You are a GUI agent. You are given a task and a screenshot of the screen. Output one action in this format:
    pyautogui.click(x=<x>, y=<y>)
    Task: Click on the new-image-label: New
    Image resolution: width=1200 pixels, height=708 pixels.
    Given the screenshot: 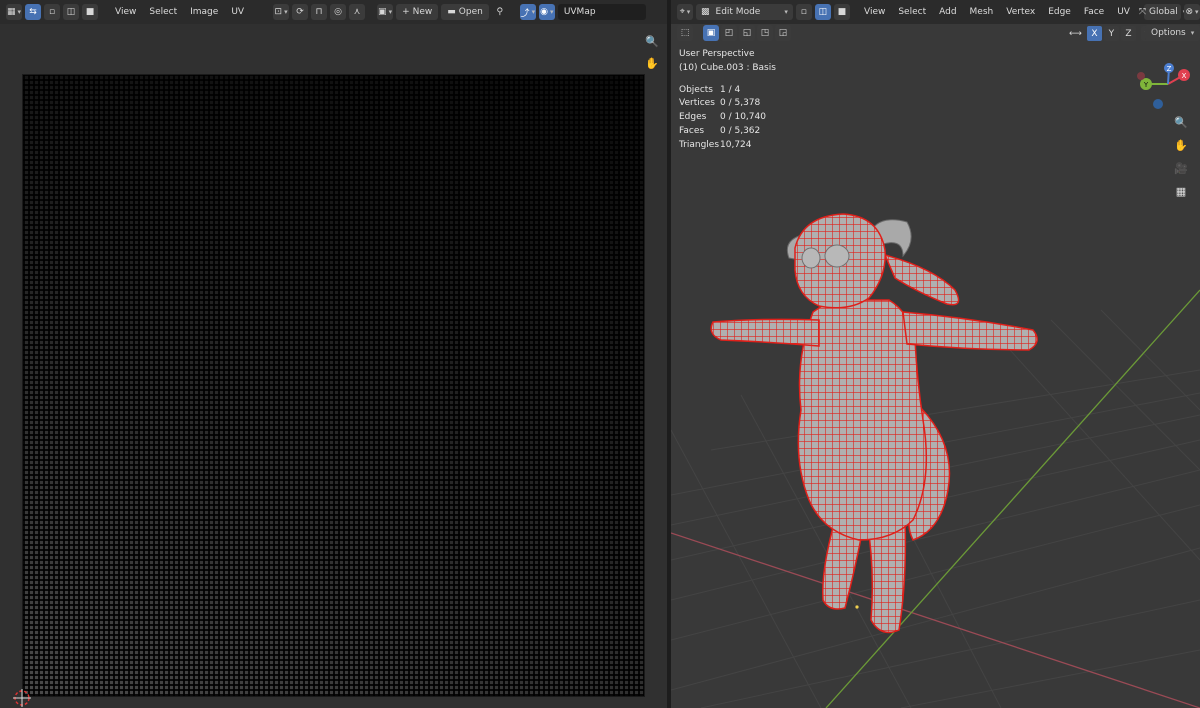 What is the action you would take?
    pyautogui.click(x=422, y=12)
    